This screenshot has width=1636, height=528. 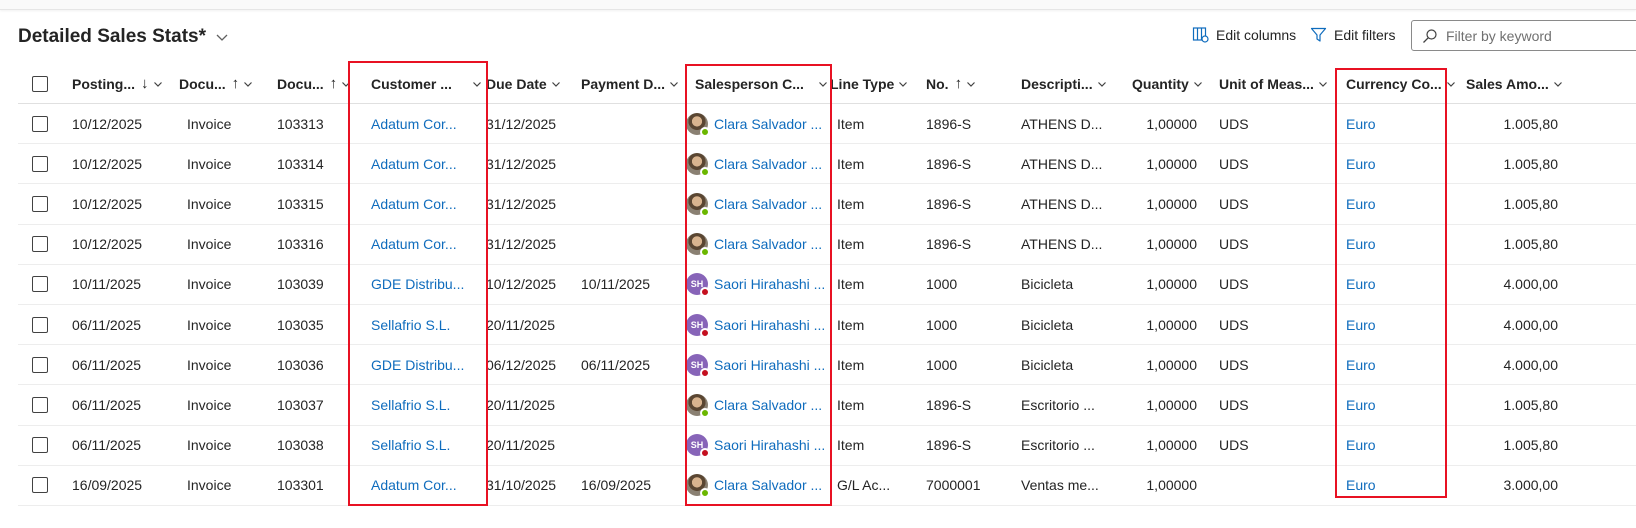 I want to click on column-header-document-type: Docu... ↑, so click(x=216, y=83).